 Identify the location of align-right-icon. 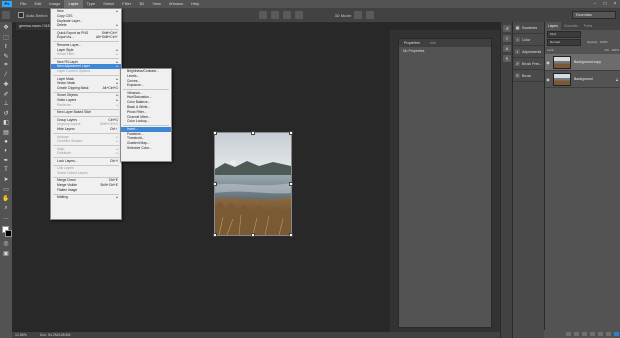
(286, 15).